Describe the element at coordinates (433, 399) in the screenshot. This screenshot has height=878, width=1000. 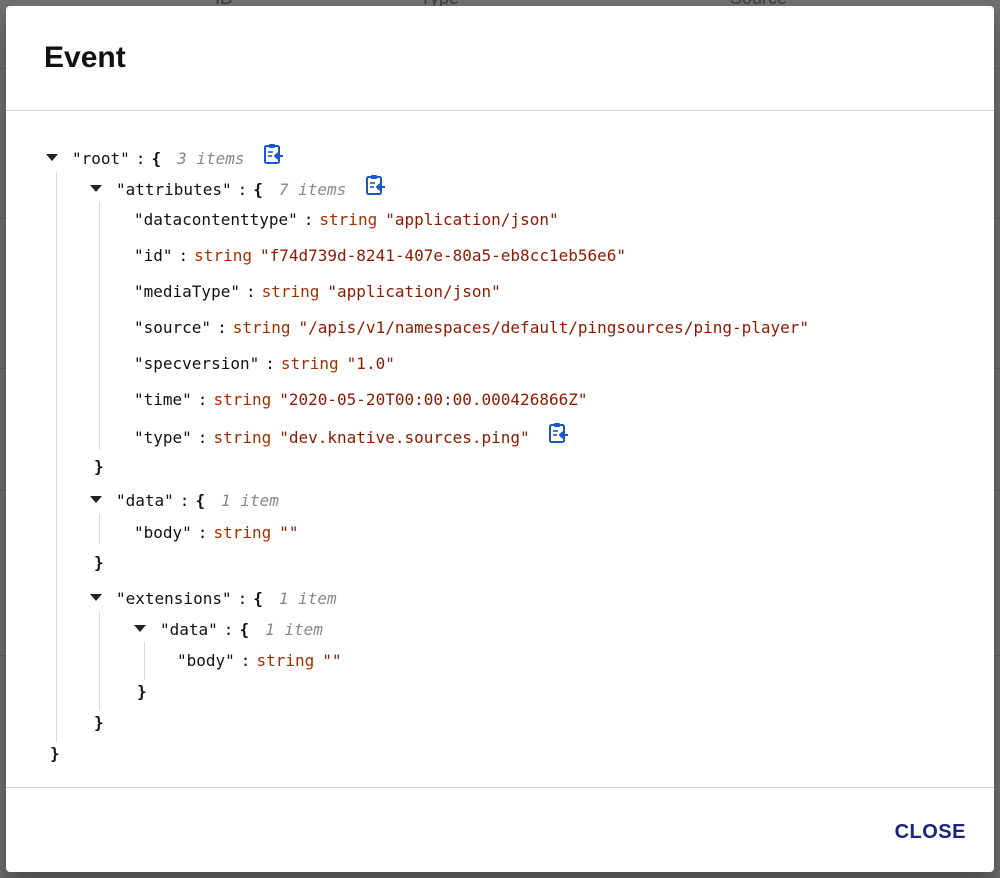
I see `json-value: "2020-05-20T00:00:00.000426866Z"` at that location.